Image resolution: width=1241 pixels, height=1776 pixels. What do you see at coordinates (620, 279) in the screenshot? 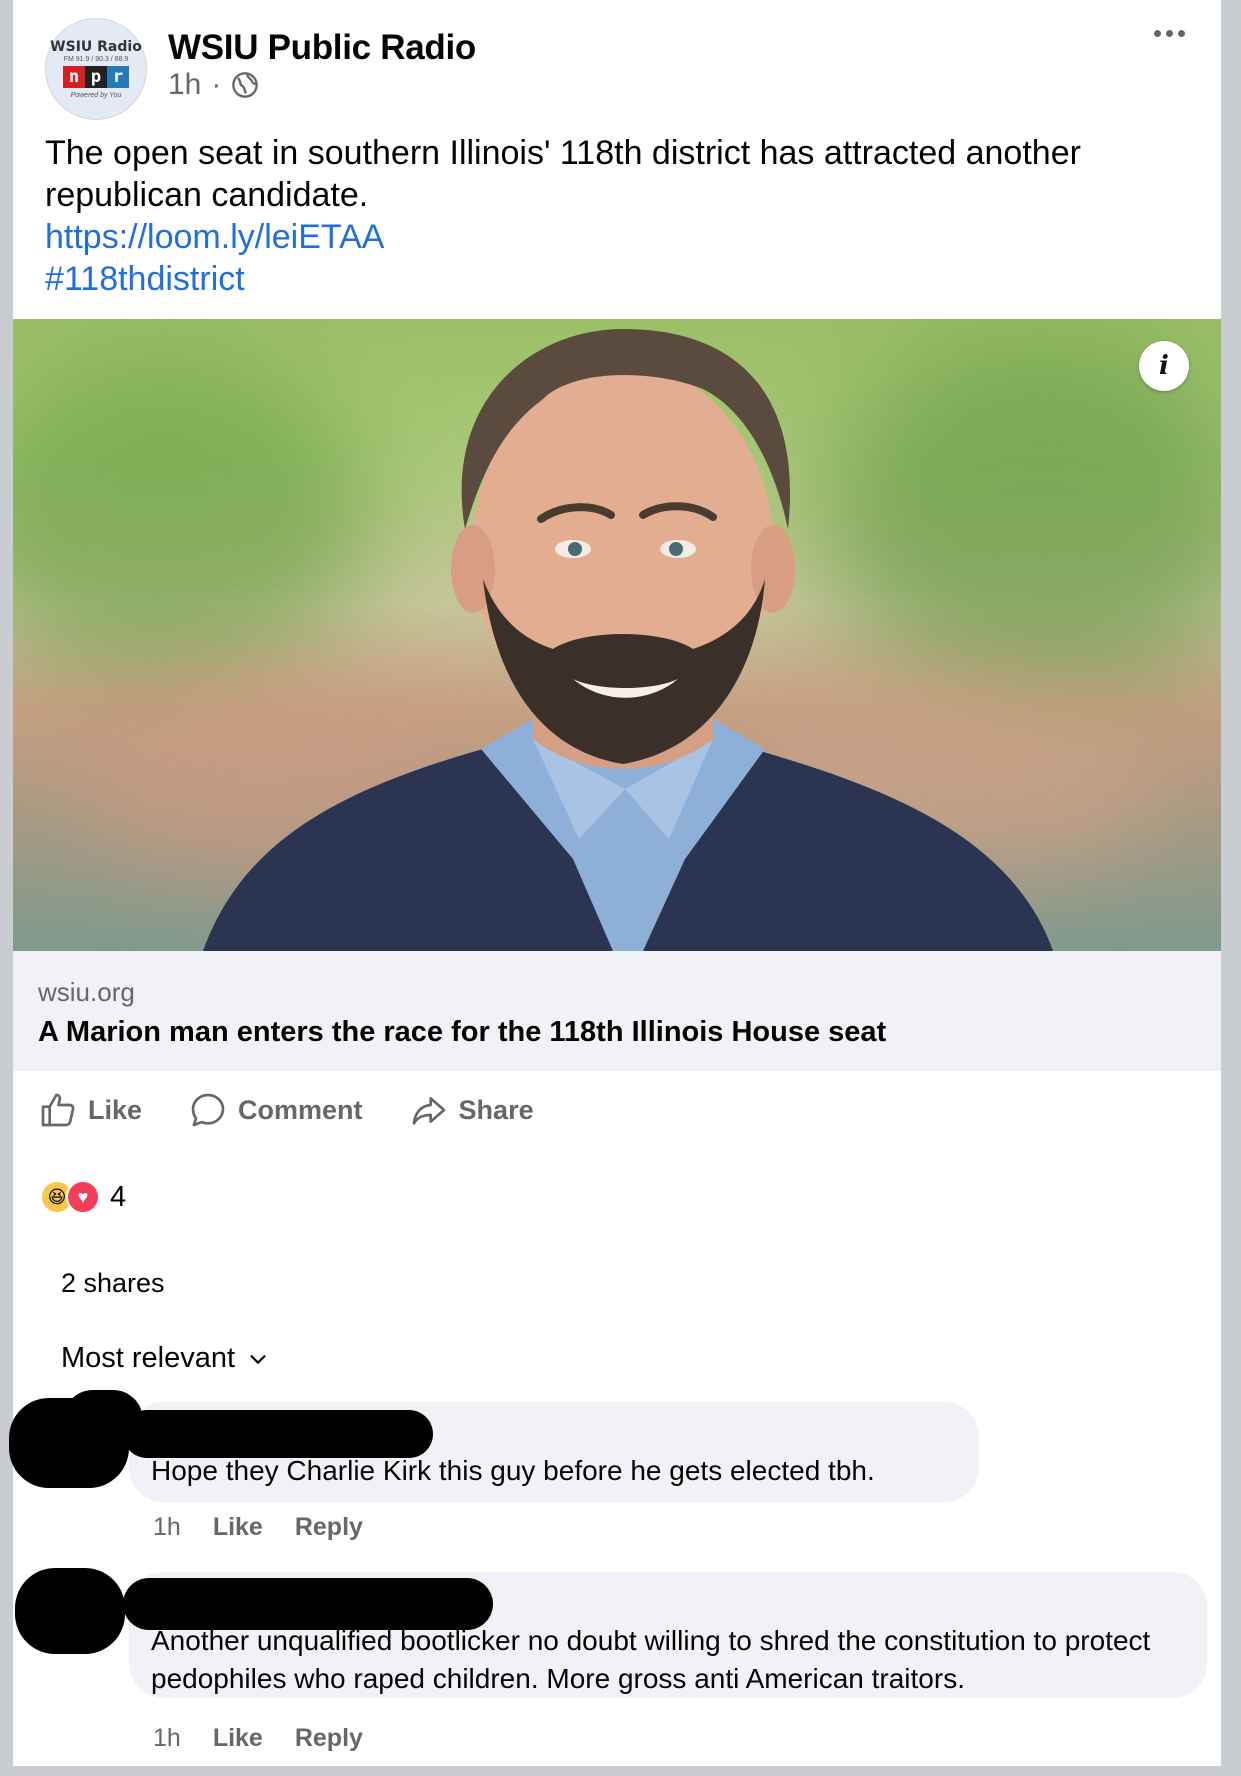
I see `post-hashtag: #118thdistrict` at bounding box center [620, 279].